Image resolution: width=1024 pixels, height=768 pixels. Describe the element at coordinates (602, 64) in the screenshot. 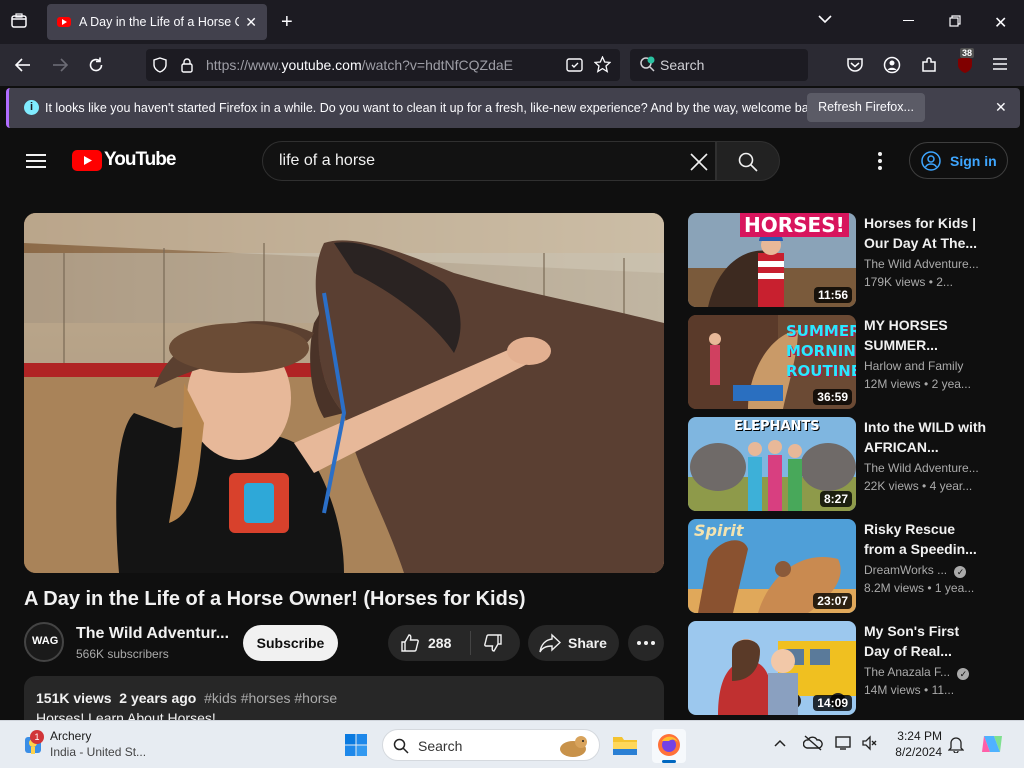

I see `bookmark-star-icon` at that location.